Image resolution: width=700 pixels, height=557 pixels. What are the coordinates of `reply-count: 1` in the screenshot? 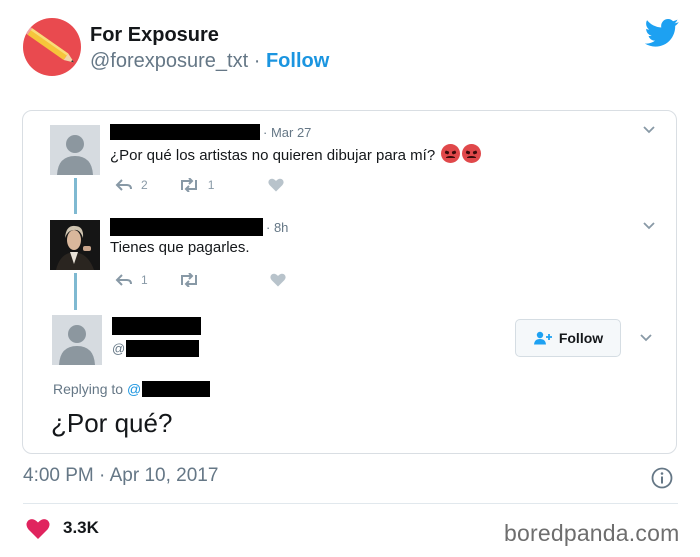 It's located at (144, 280).